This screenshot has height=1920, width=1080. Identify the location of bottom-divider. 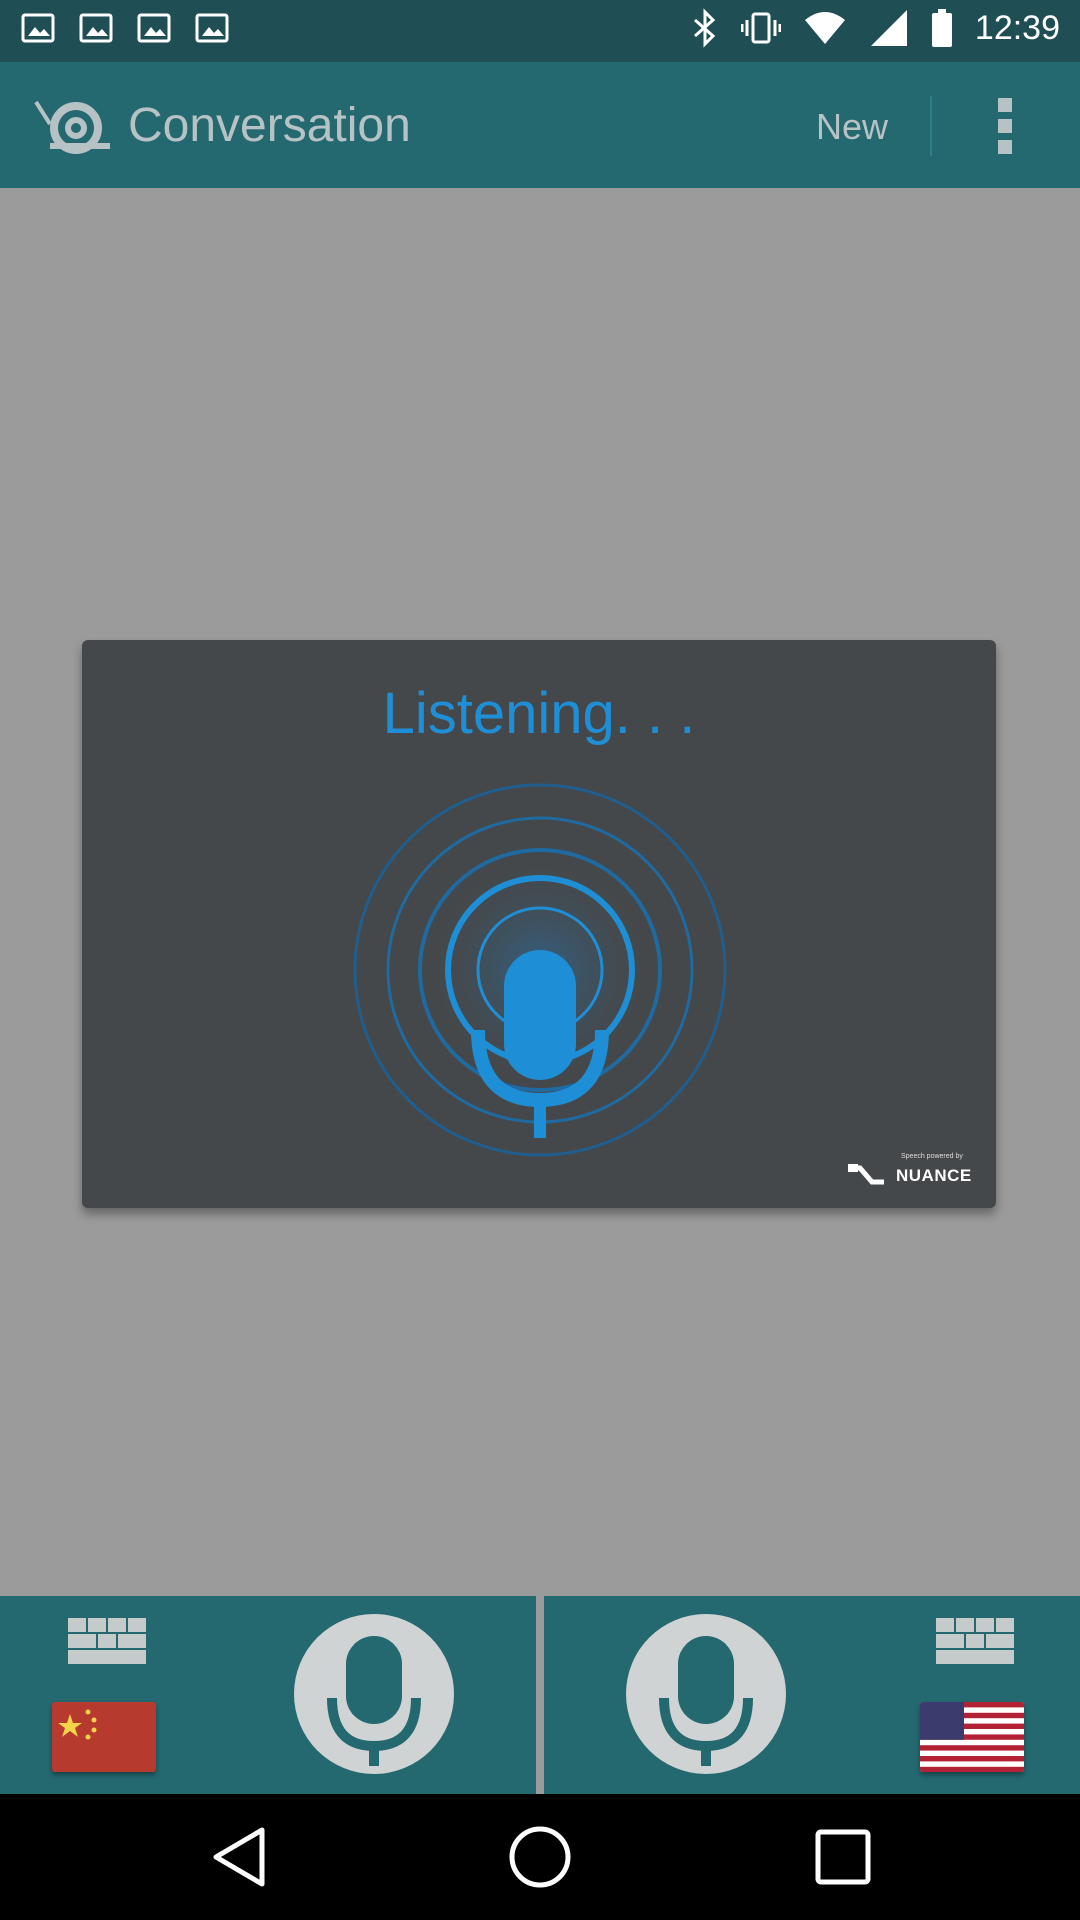
(540, 1695).